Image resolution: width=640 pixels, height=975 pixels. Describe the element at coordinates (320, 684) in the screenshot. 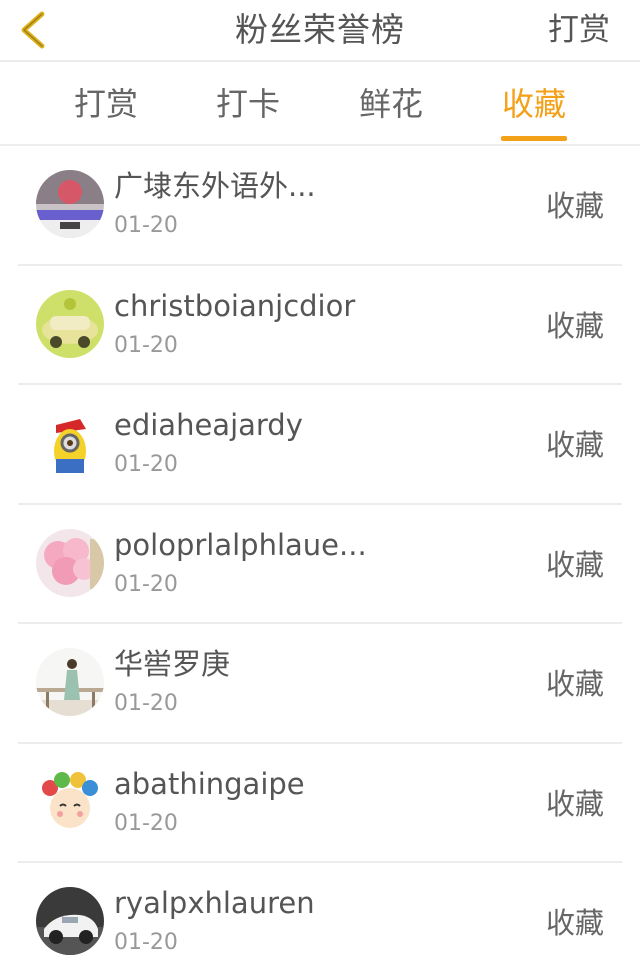

I see `list-item: 华喾罗庚 01-20 收藏` at that location.